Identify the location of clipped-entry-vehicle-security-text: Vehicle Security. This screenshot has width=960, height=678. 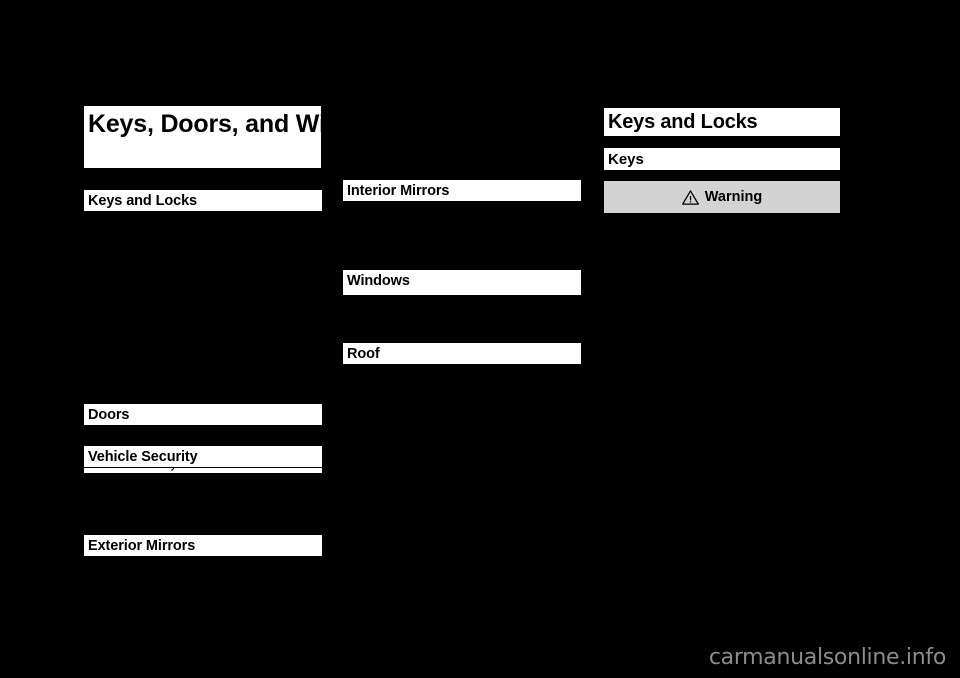
(203, 469).